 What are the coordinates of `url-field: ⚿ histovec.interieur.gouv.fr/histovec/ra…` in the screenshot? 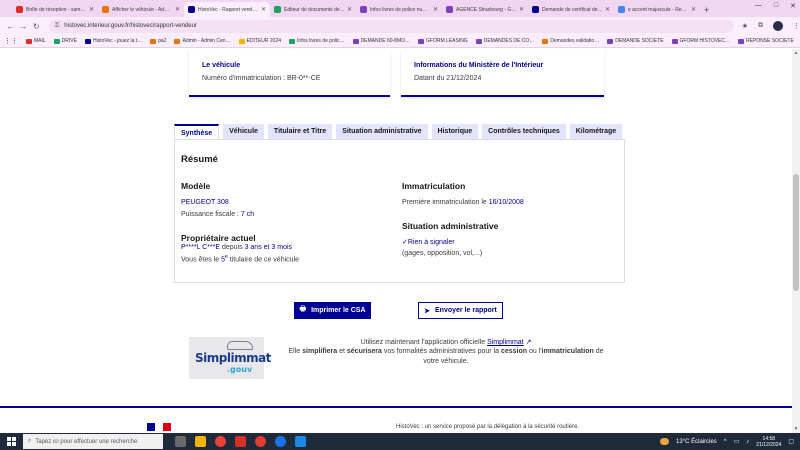 It's located at (391, 26).